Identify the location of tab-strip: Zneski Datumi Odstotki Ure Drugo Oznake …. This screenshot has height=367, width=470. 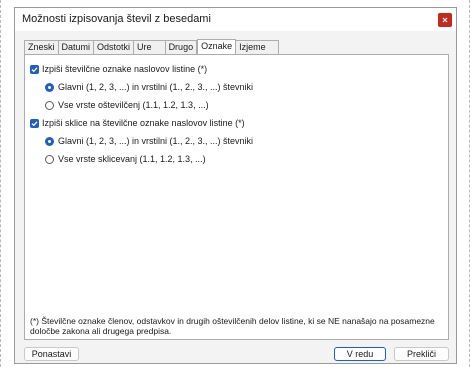
(151, 46).